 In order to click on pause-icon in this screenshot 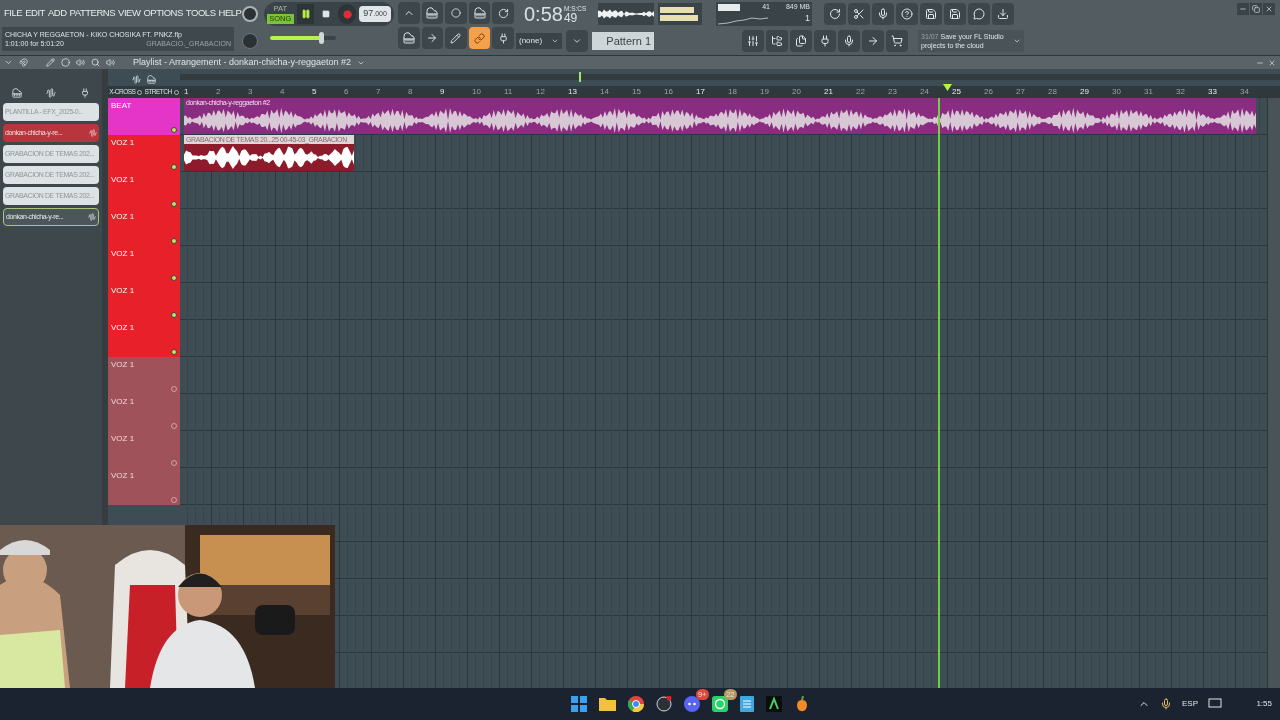, I will do `click(305, 14)`.